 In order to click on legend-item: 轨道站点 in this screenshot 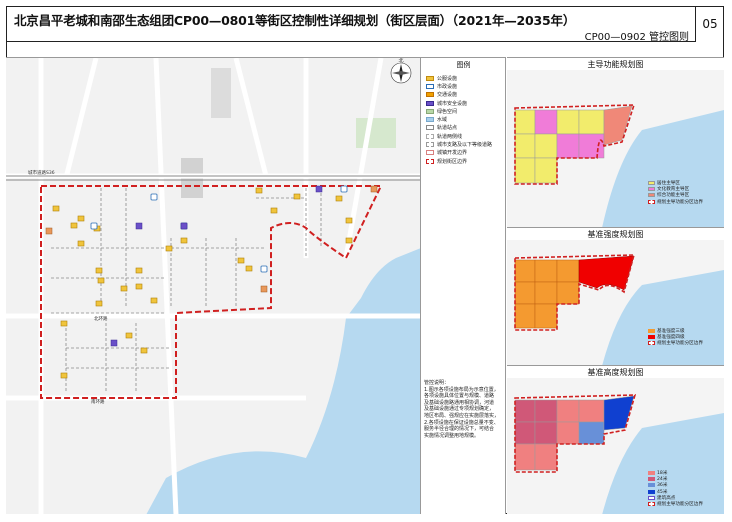, I will do `click(466, 128)`.